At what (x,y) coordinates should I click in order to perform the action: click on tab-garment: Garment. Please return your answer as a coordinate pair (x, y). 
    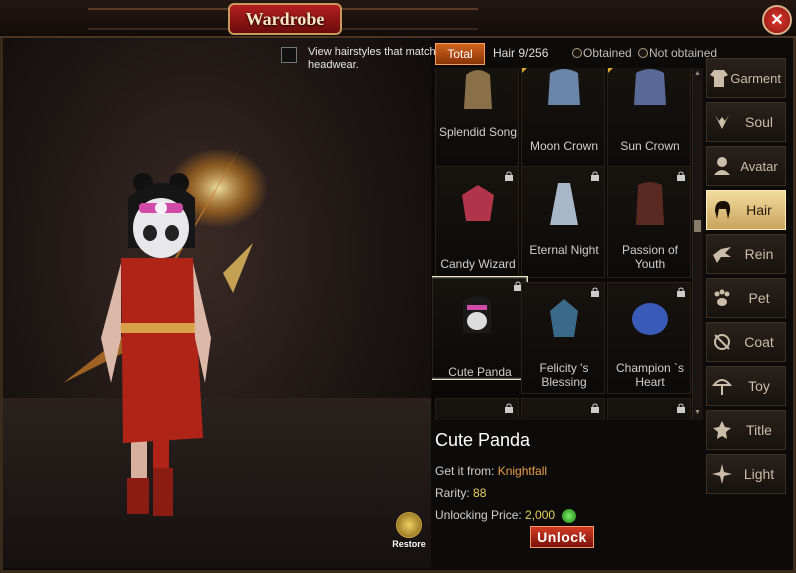
    Looking at the image, I should click on (746, 78).